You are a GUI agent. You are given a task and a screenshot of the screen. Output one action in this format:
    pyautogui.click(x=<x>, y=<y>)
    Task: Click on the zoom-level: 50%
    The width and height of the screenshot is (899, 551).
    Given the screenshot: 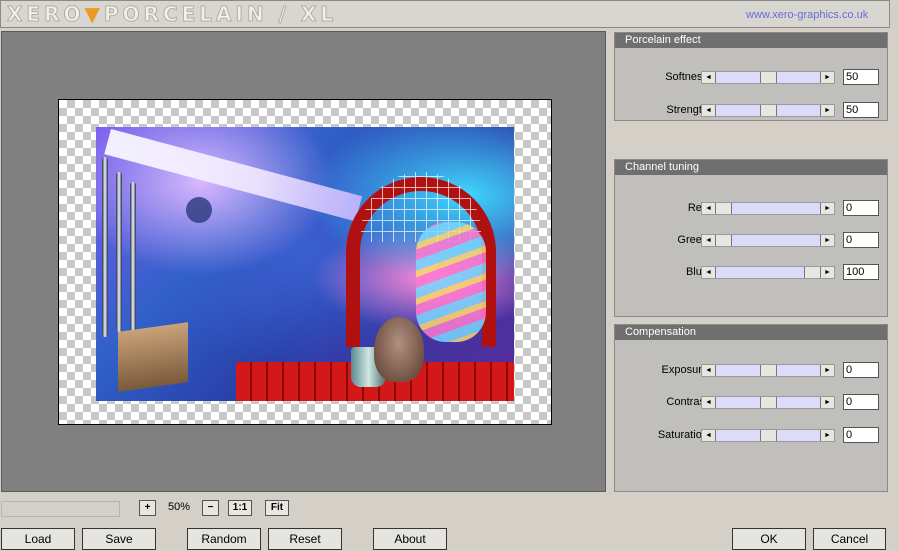 What is the action you would take?
    pyautogui.click(x=179, y=507)
    